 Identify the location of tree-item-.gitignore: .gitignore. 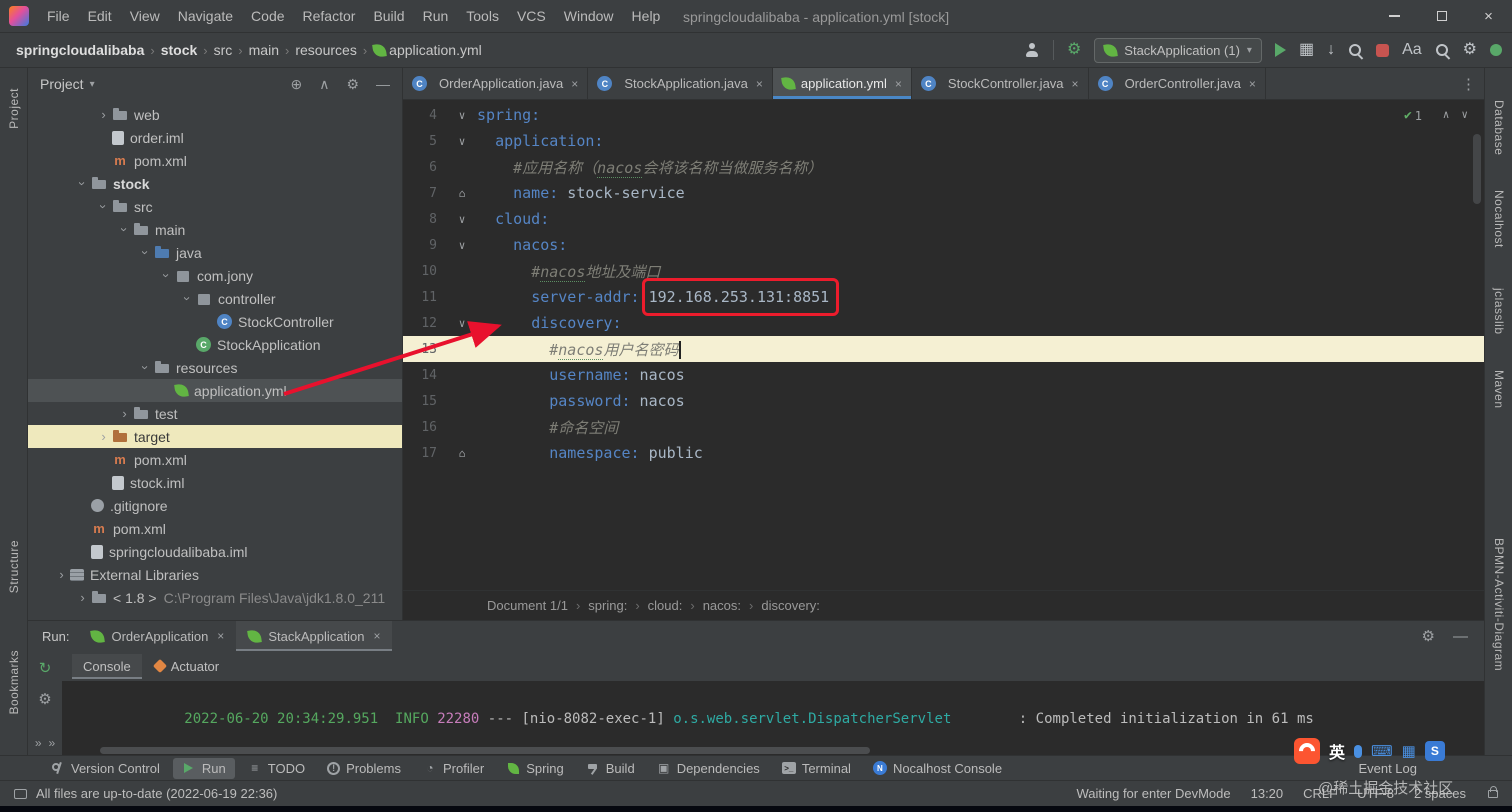
(215, 505).